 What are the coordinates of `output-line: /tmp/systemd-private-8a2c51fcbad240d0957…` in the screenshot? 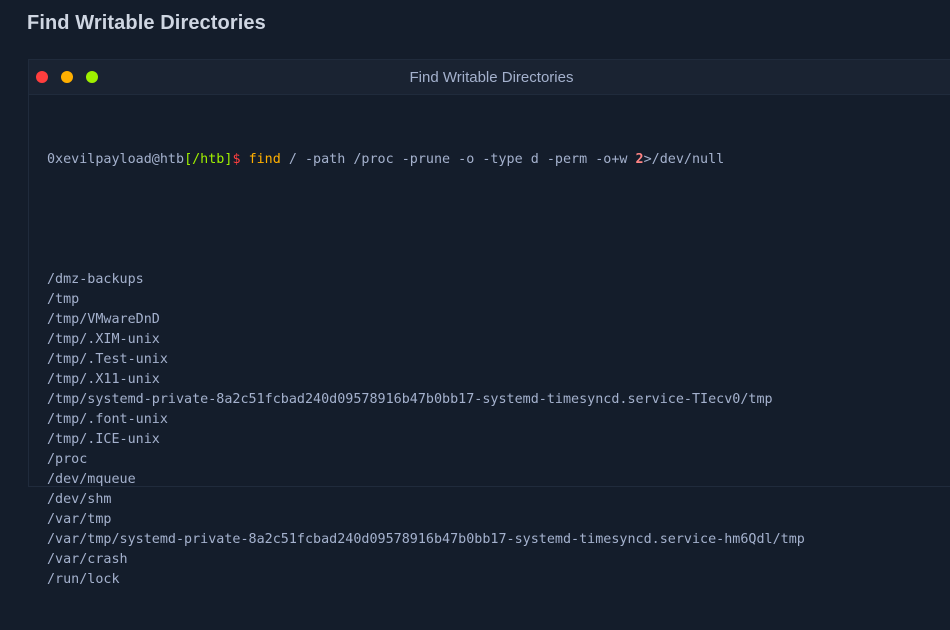 It's located at (410, 399).